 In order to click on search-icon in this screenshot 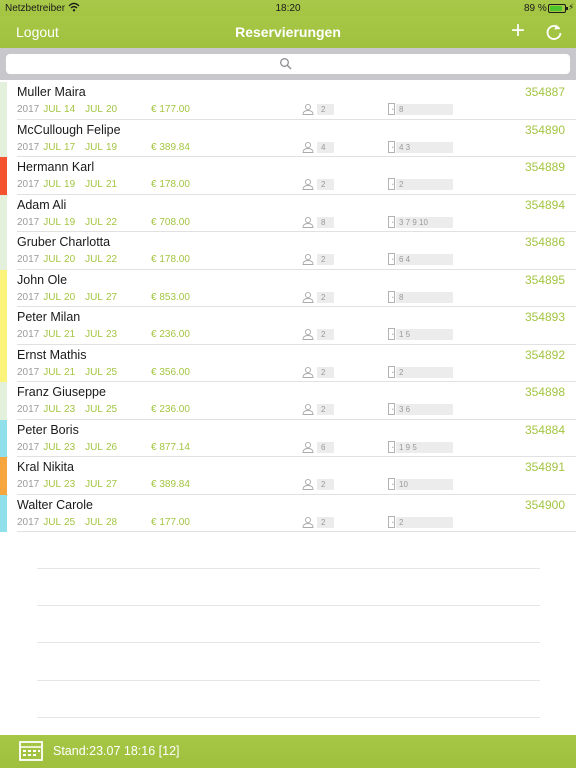, I will do `click(286, 64)`.